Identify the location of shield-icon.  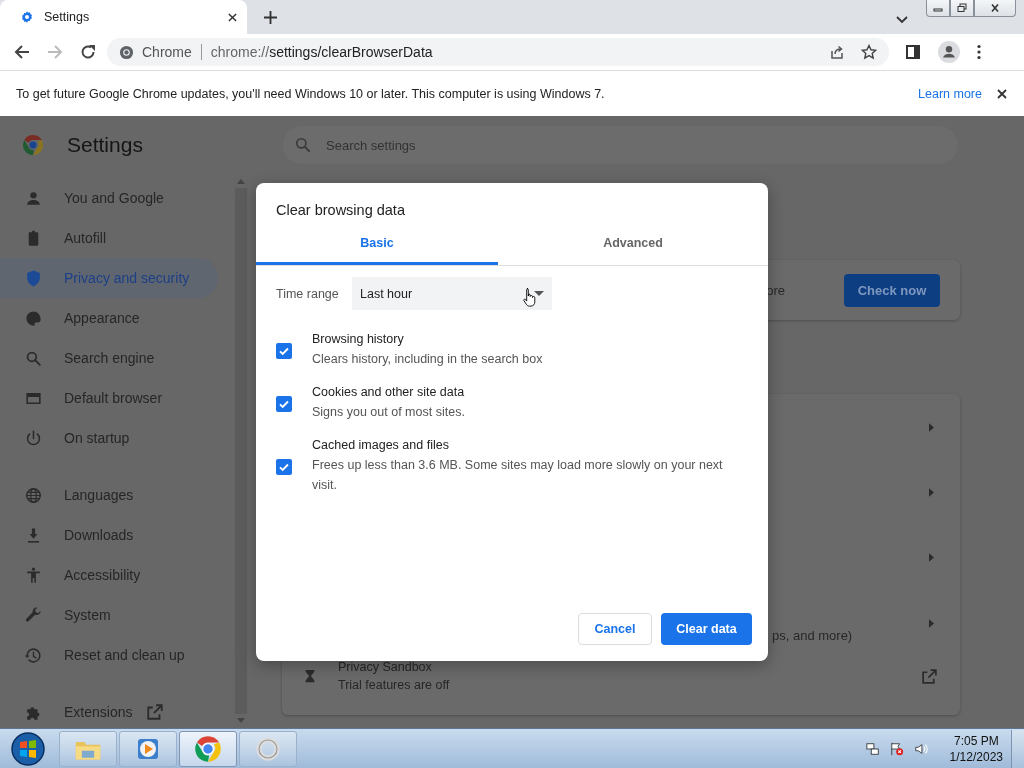
(33, 278).